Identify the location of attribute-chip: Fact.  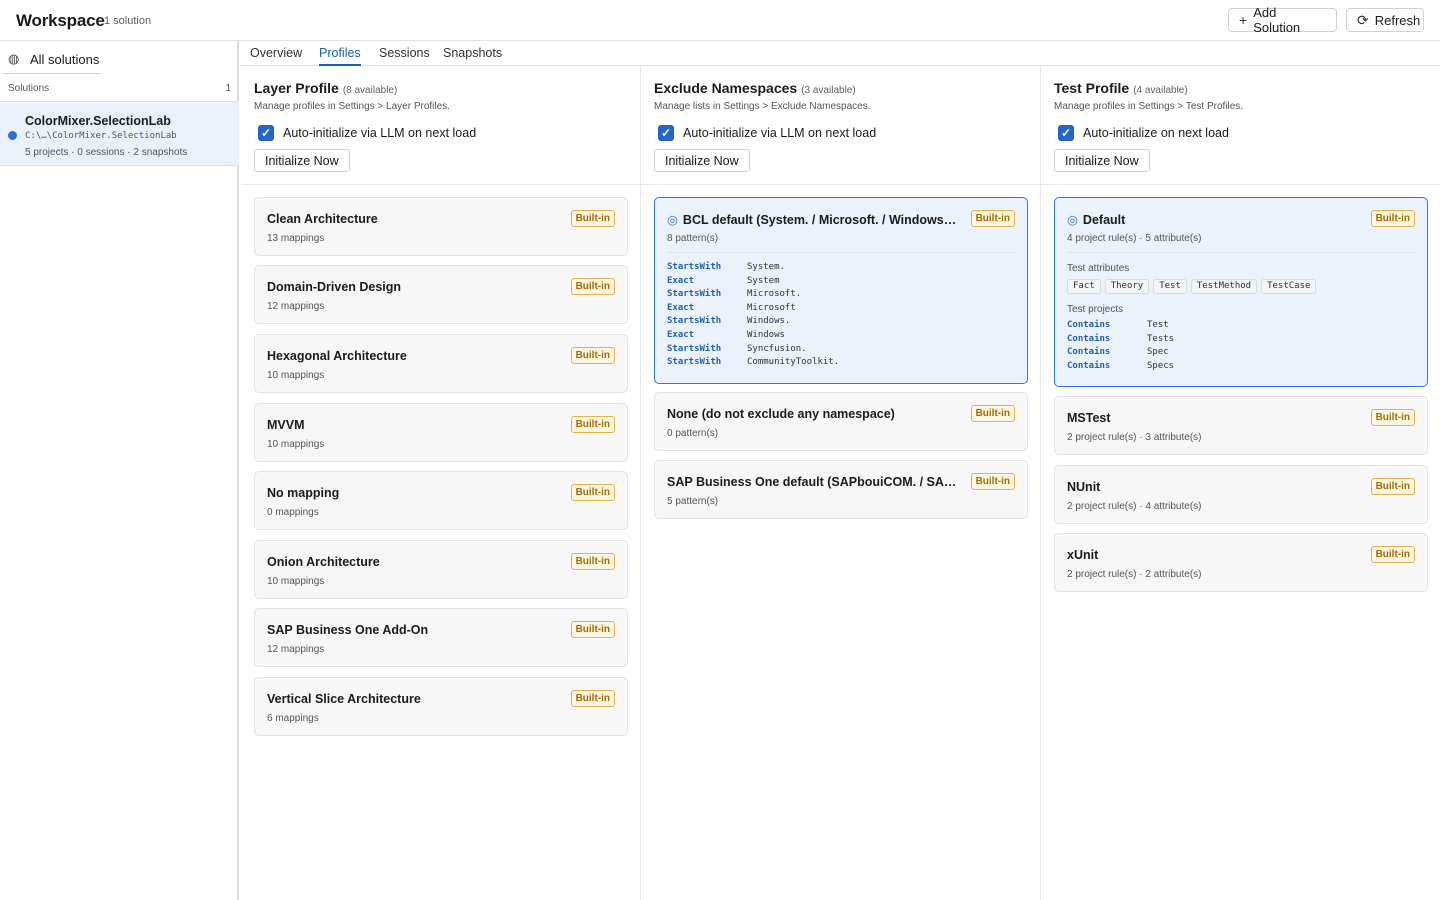
(1084, 286).